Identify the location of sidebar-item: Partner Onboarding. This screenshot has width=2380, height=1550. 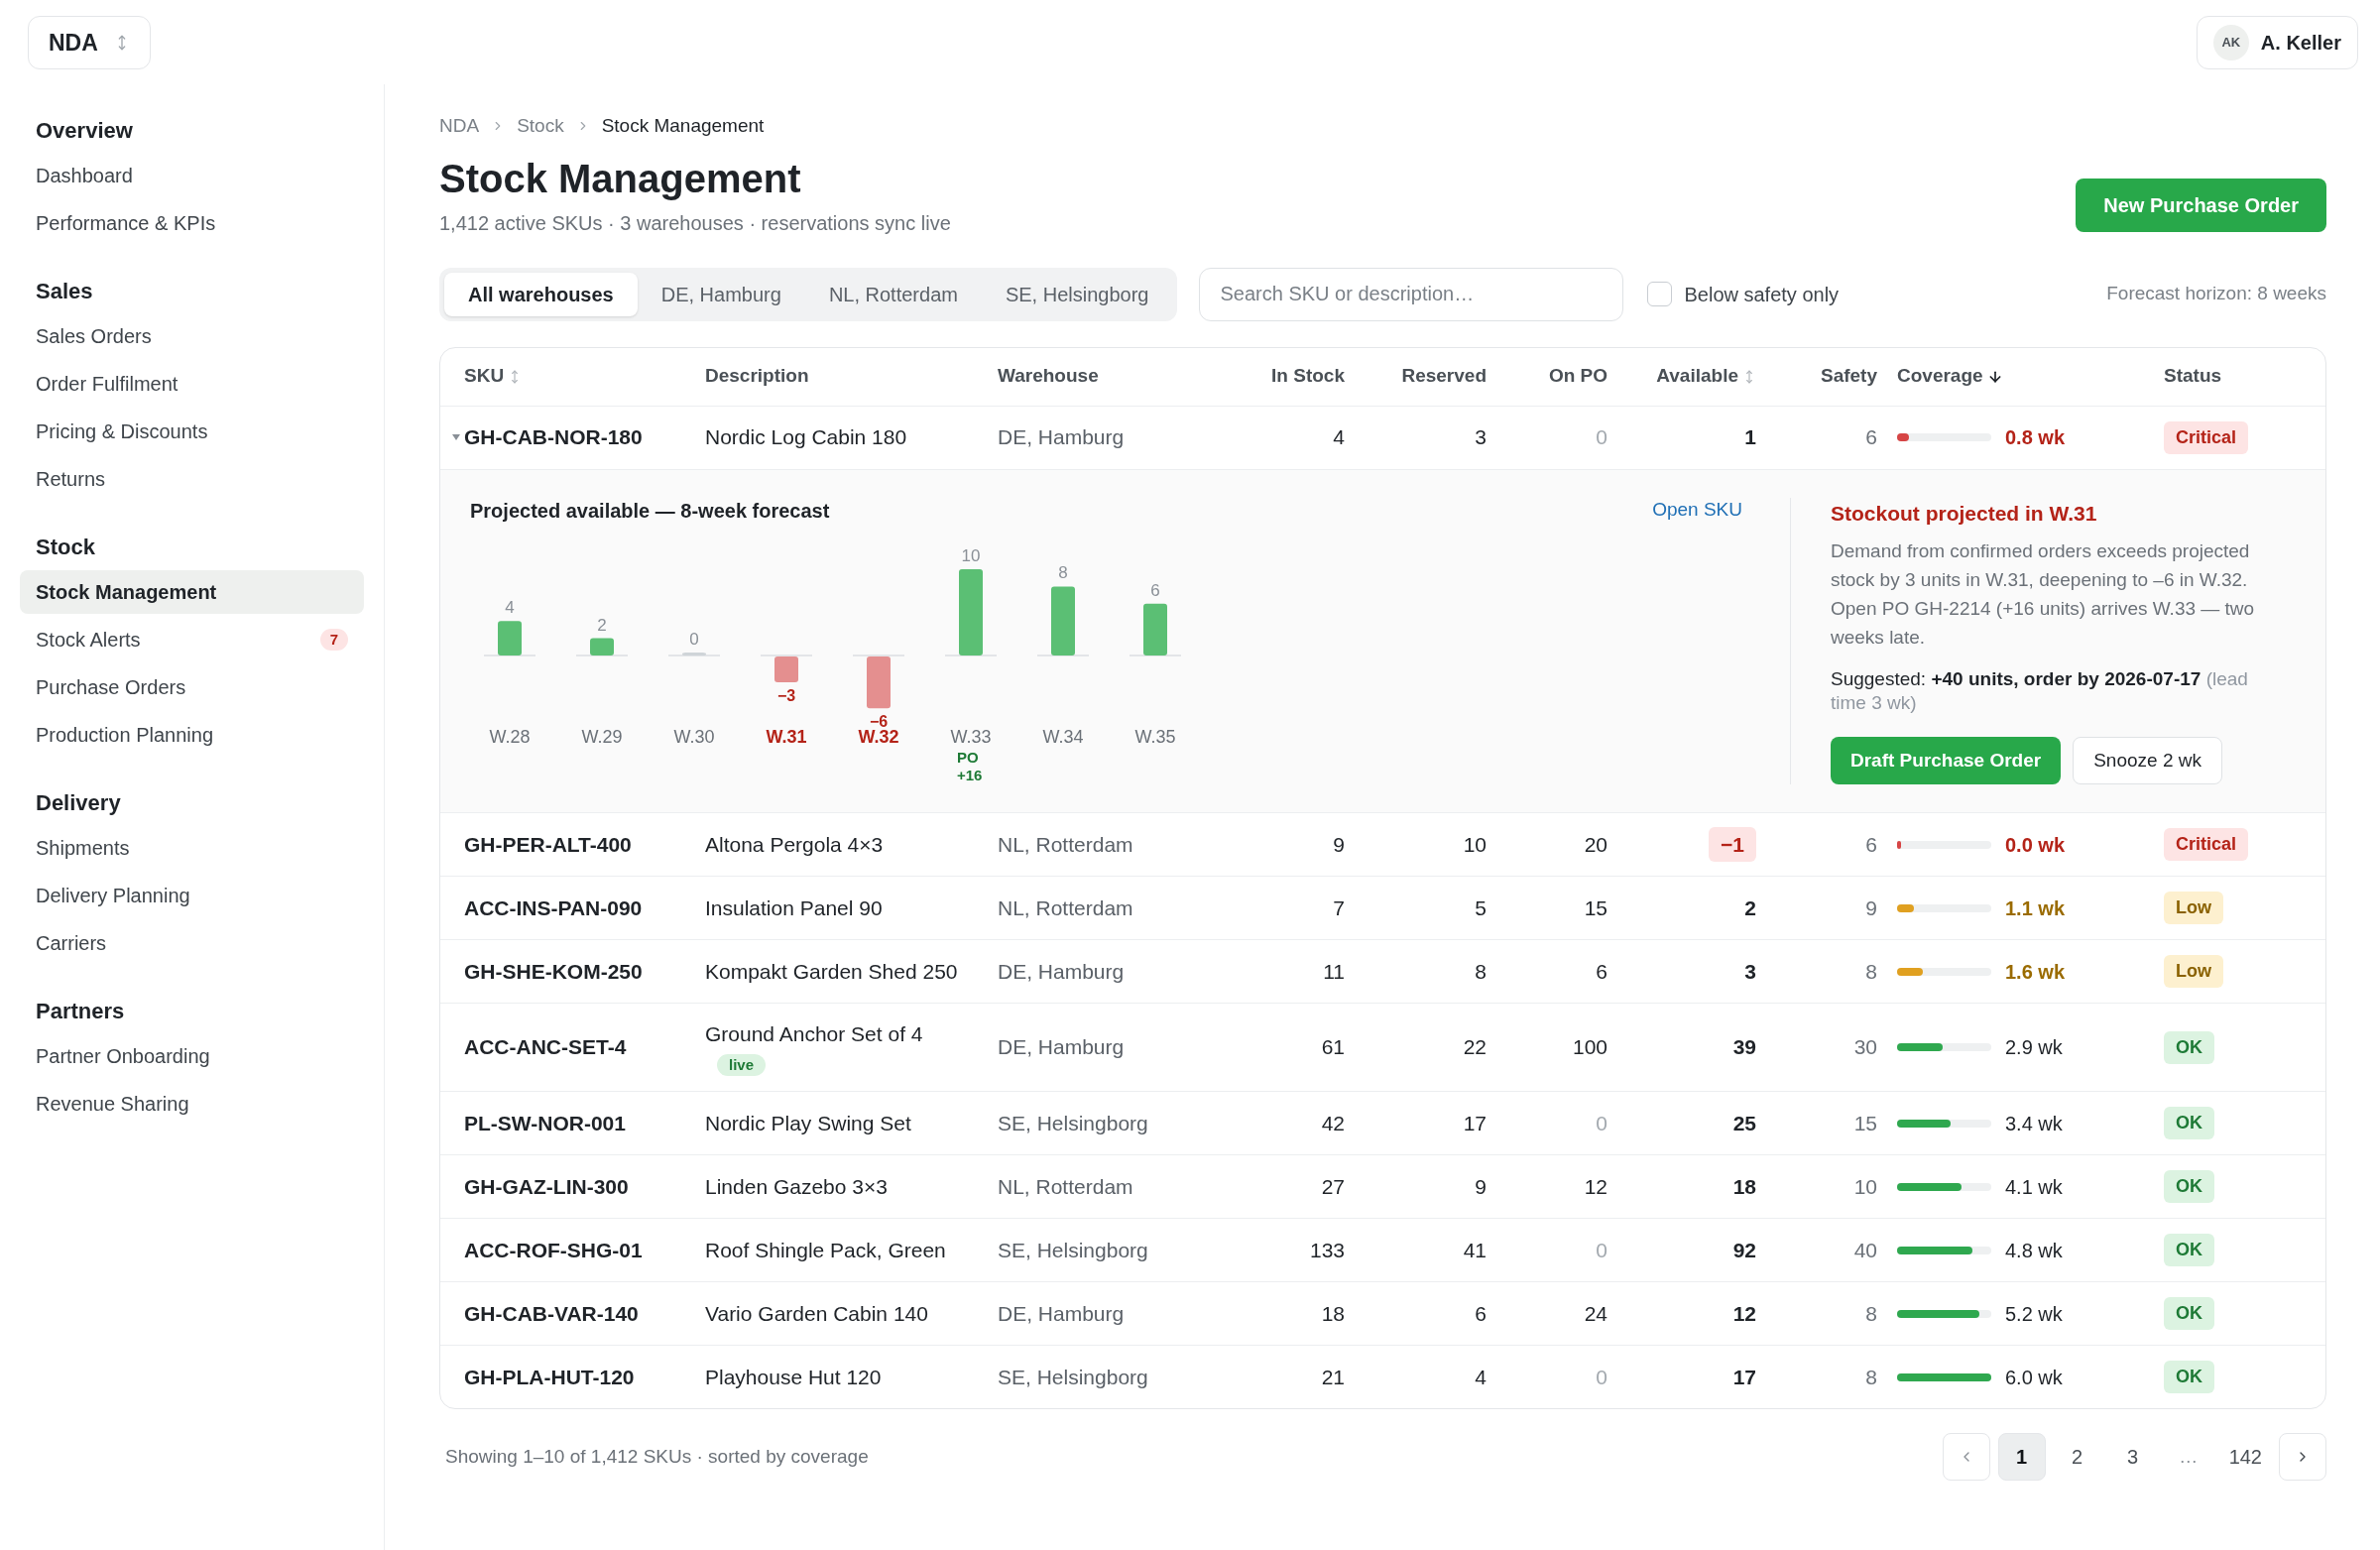
(192, 1056).